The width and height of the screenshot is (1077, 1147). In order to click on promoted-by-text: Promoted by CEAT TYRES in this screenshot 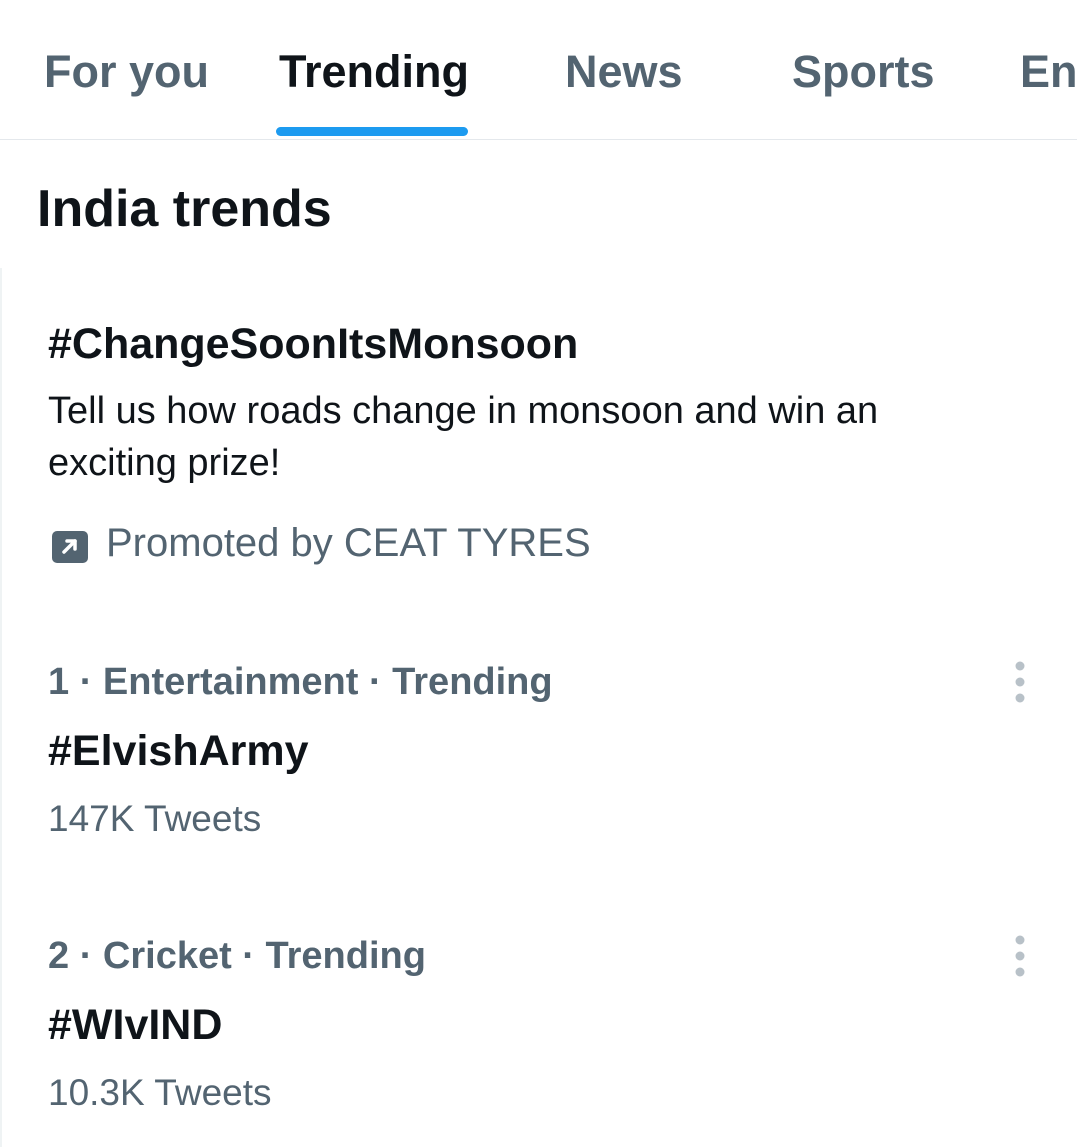, I will do `click(348, 543)`.